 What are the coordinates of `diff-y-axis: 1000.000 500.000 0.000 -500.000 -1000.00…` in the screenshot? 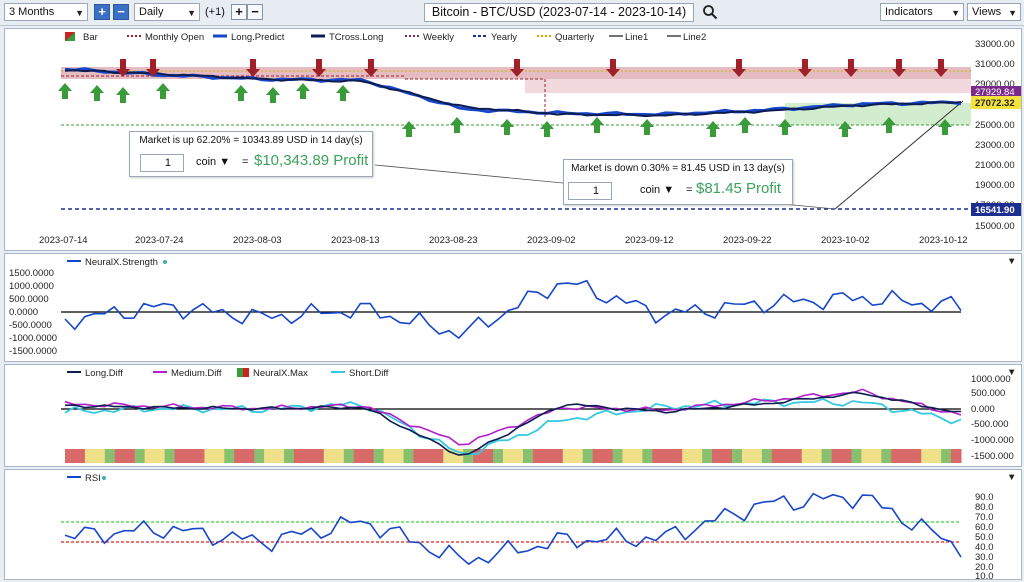 It's located at (992, 418).